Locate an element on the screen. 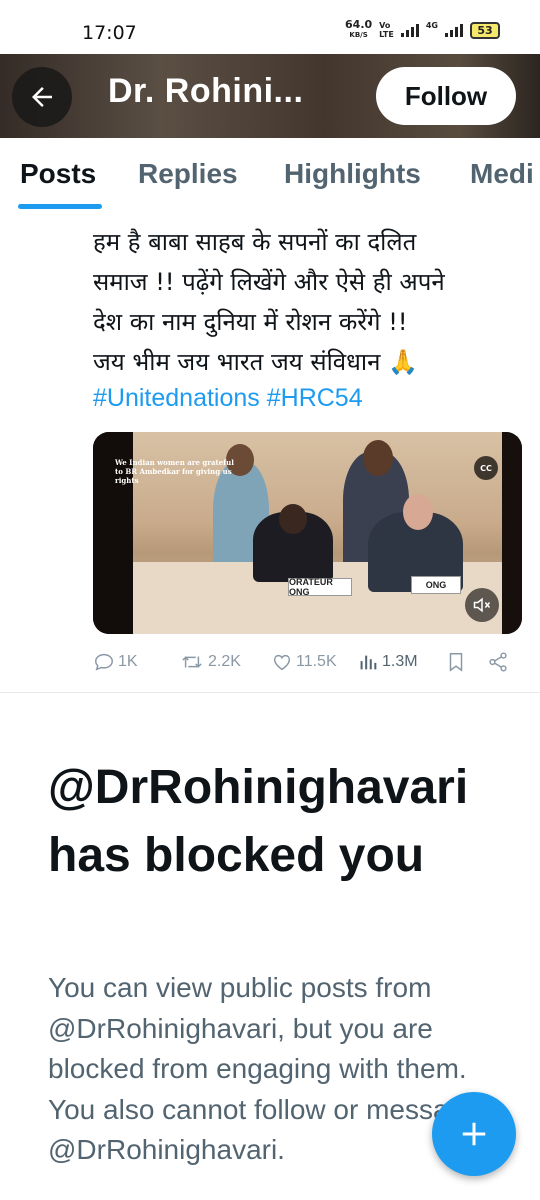 This screenshot has height=1200, width=540. signal-icon is located at coordinates (409, 30).